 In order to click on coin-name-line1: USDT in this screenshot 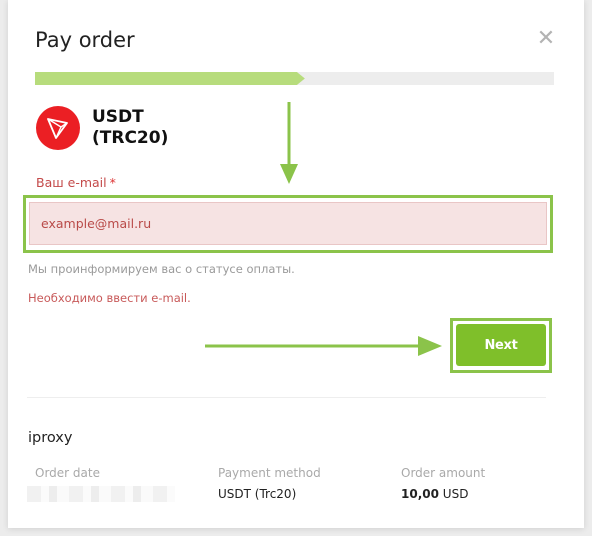, I will do `click(118, 117)`.